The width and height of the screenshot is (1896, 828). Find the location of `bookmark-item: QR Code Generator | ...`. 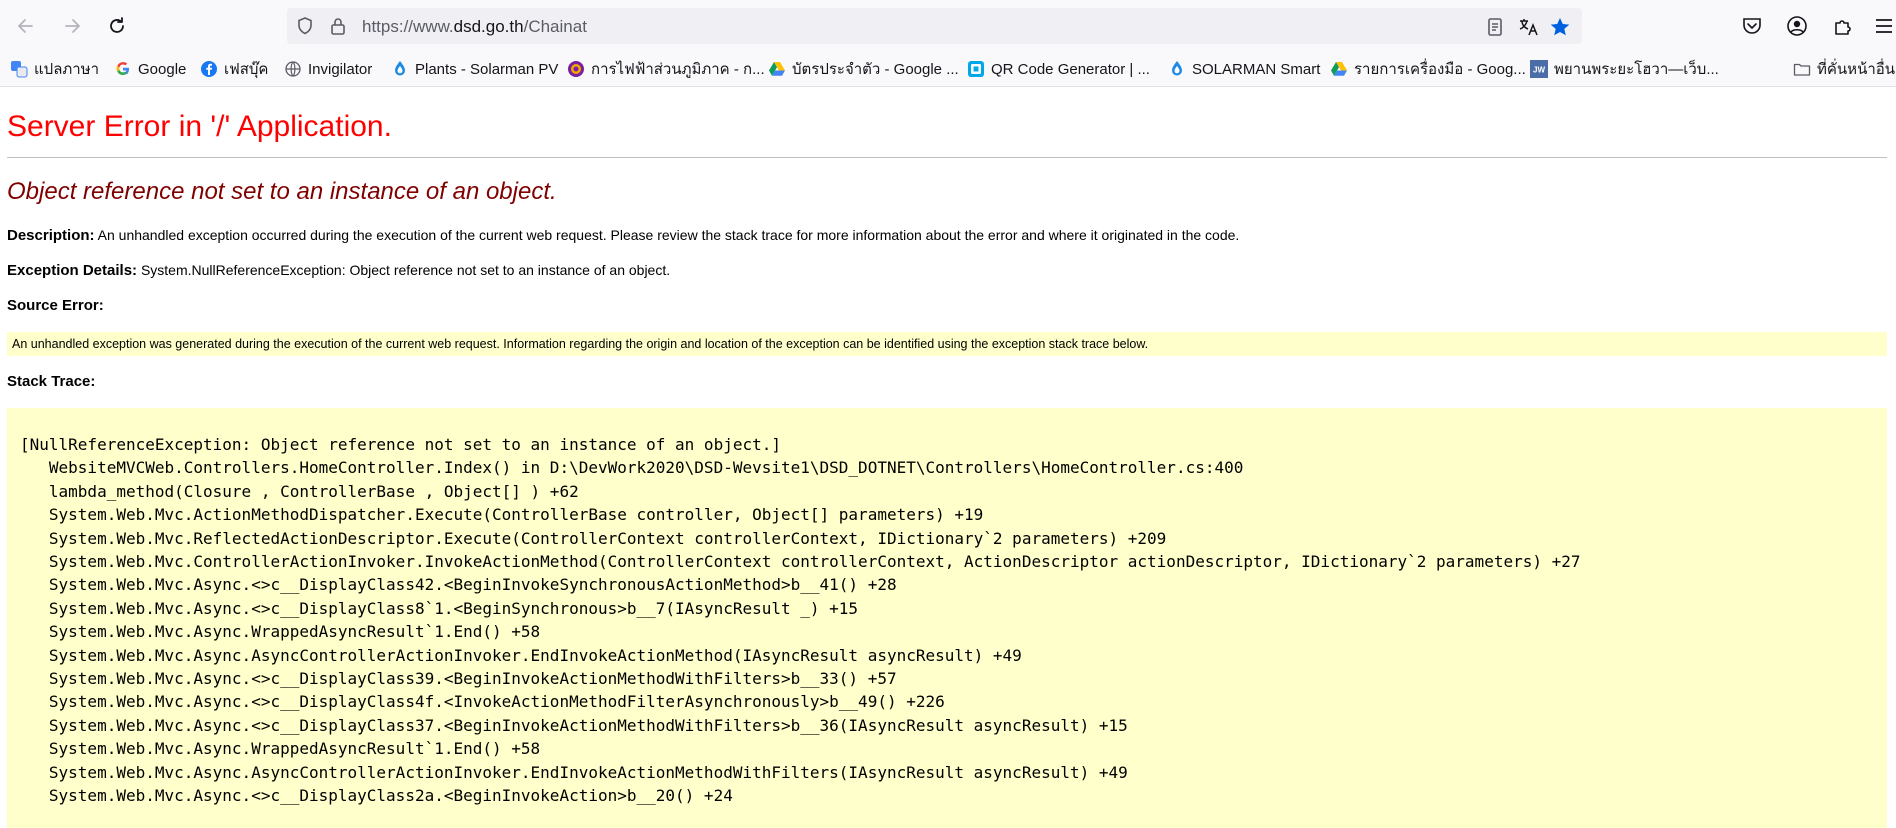

bookmark-item: QR Code Generator | ... is located at coordinates (1058, 69).